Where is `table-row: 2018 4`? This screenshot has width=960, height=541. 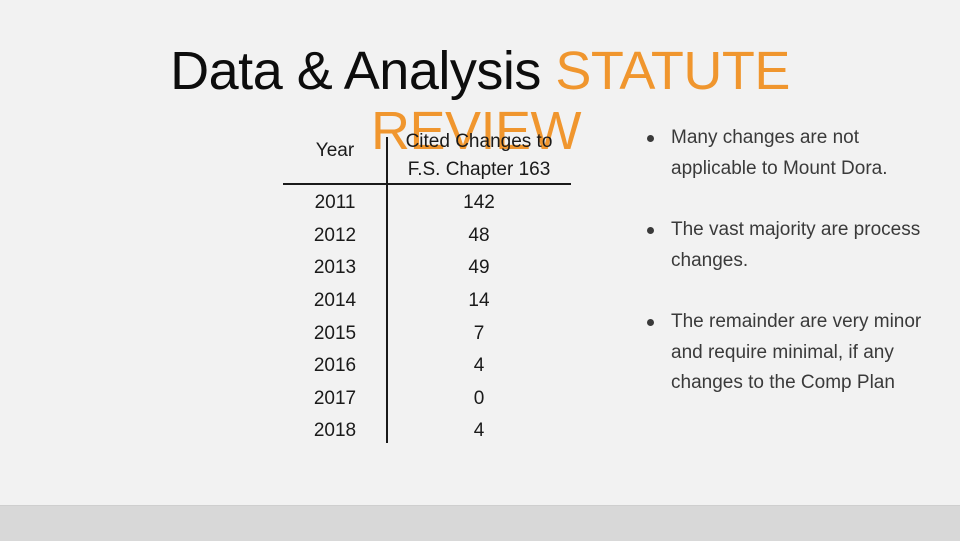 table-row: 2018 4 is located at coordinates (427, 431).